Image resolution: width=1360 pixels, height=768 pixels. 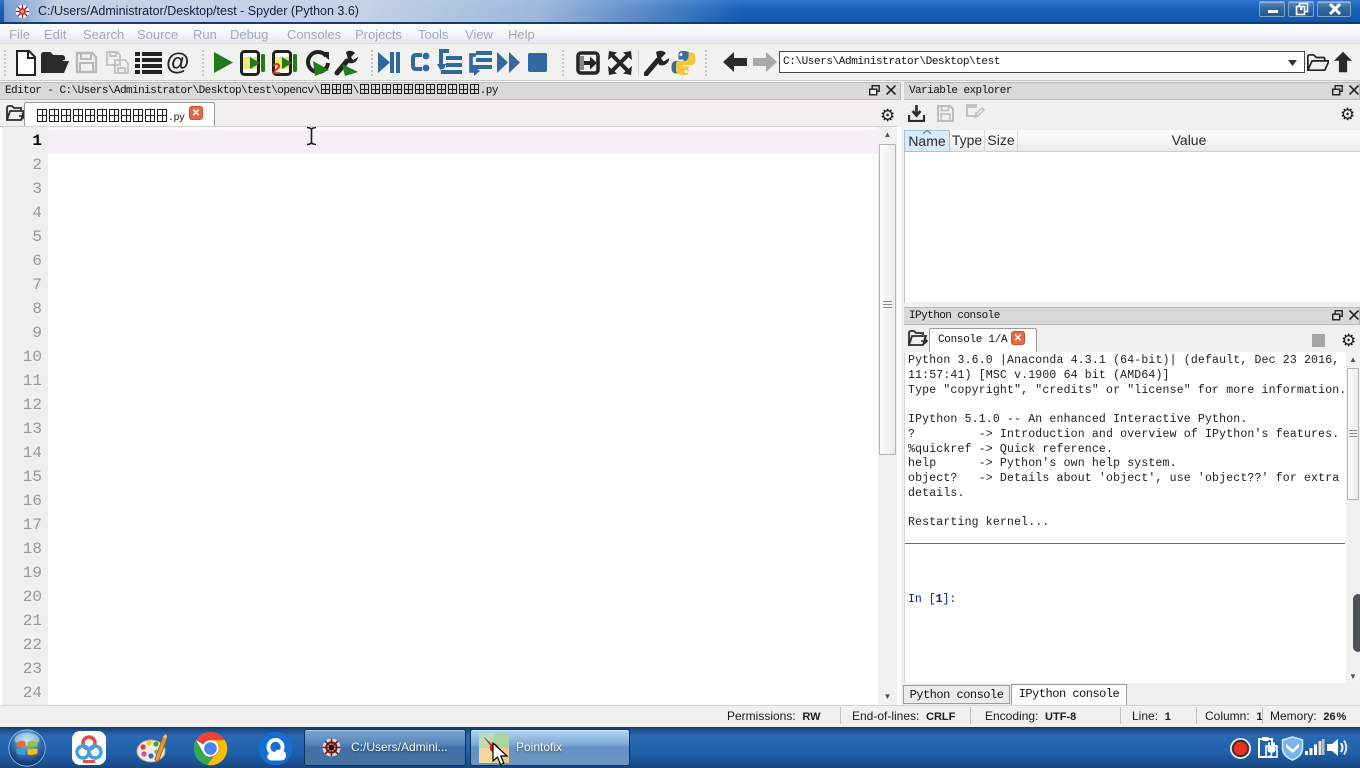 I want to click on svg-text: 2, so click(x=276, y=68).